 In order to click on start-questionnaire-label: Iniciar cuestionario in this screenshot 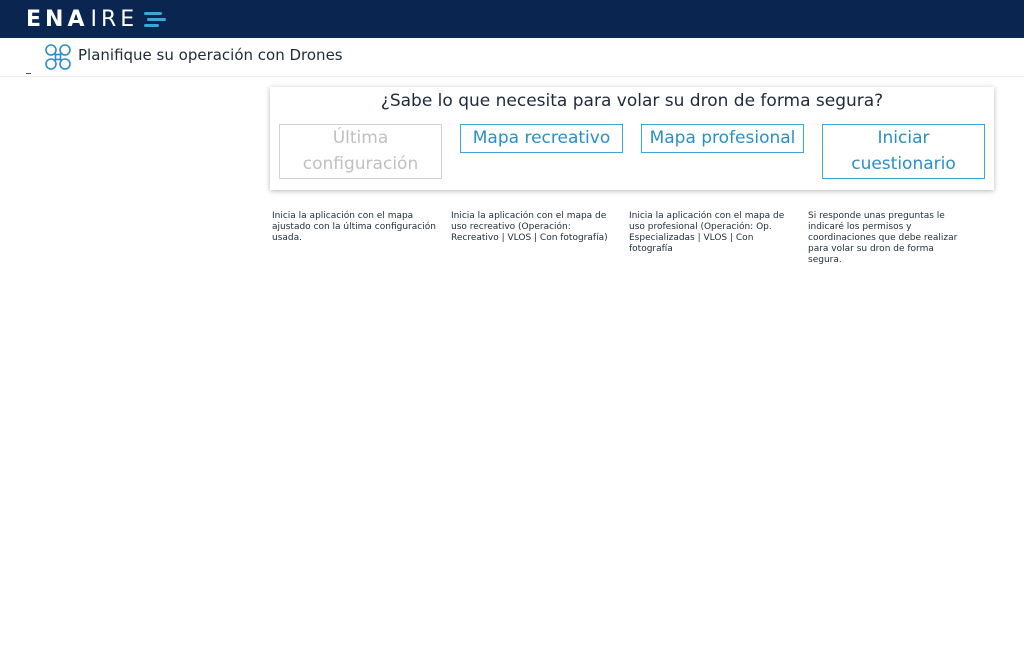, I will do `click(903, 151)`.